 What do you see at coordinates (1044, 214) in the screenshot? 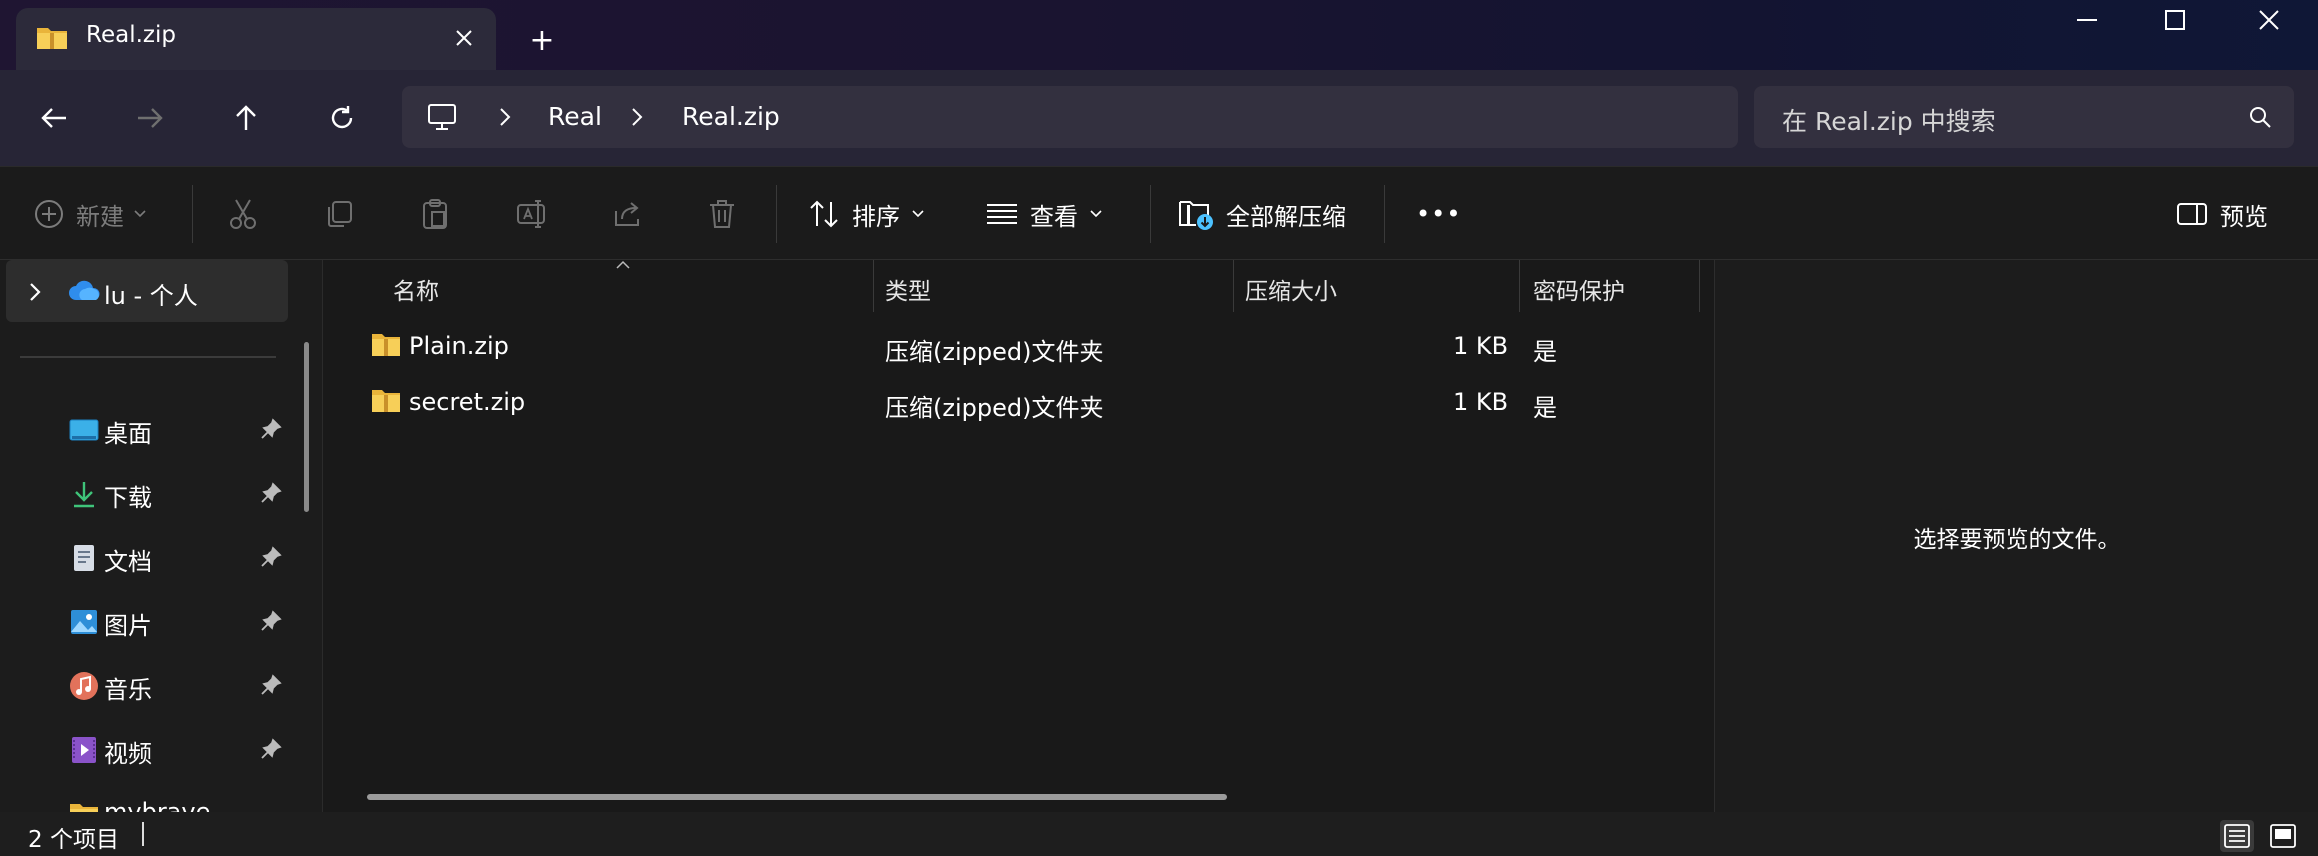
I see `view-button: 查看` at bounding box center [1044, 214].